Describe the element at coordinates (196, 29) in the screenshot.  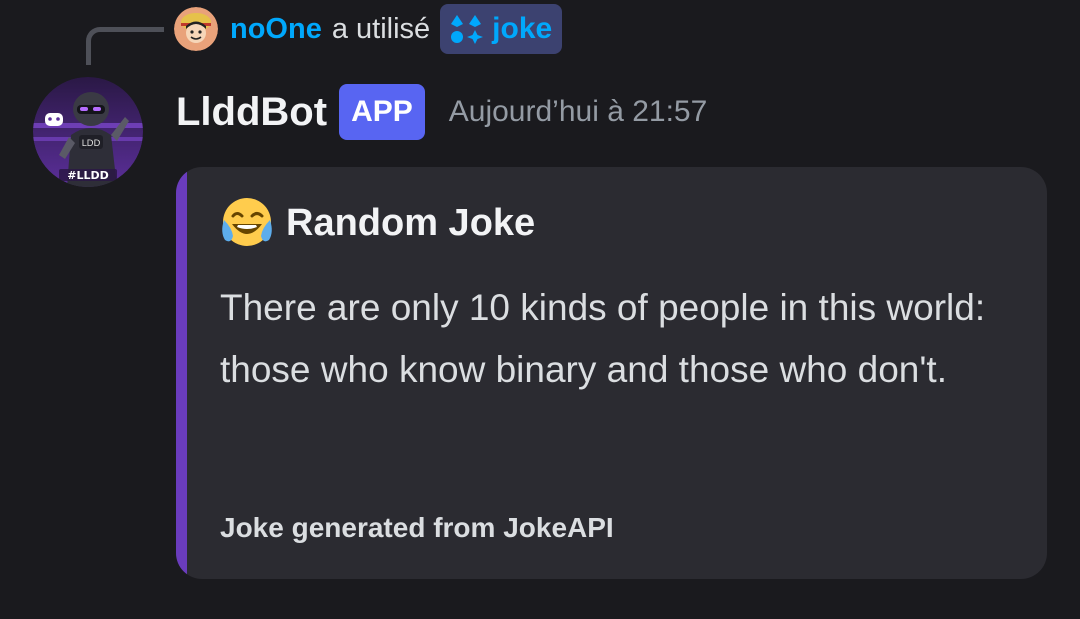
I see `user-avatar-small` at that location.